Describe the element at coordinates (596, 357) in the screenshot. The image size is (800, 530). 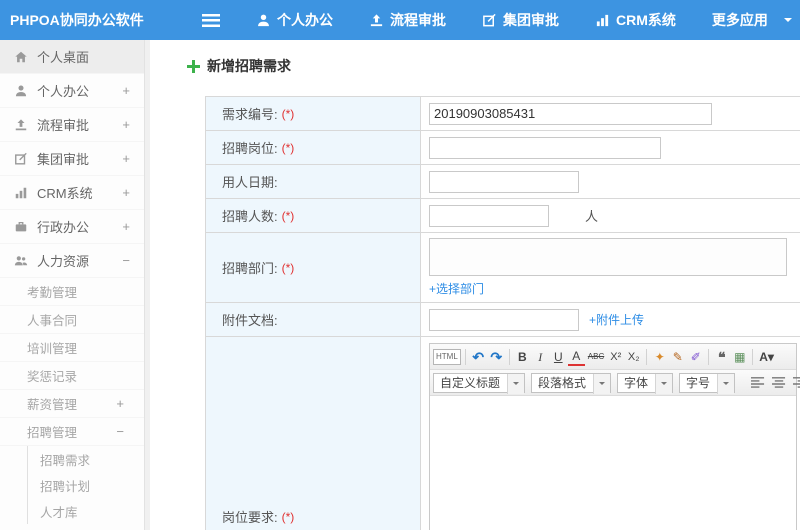
I see `strikethrough-button: ABC` at that location.